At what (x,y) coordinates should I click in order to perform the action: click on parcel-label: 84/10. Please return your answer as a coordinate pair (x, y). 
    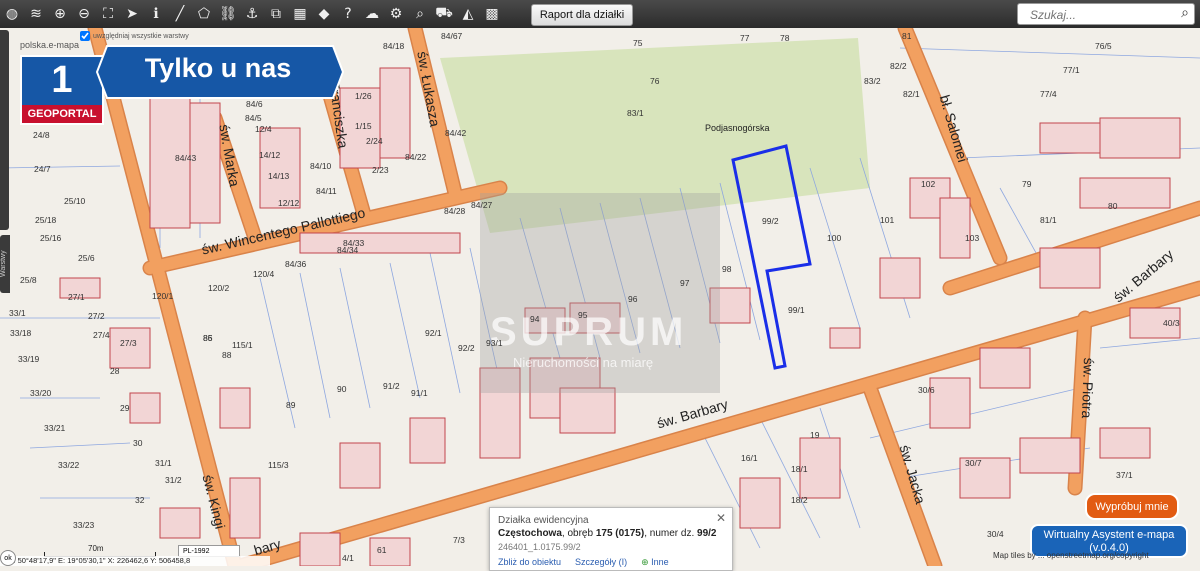
    Looking at the image, I should click on (321, 166).